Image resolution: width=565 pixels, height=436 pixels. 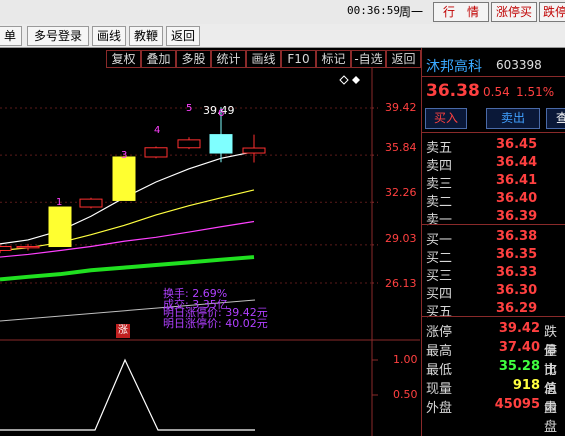 What do you see at coordinates (59, 202) in the screenshot?
I see `candle-mark: 1` at bounding box center [59, 202].